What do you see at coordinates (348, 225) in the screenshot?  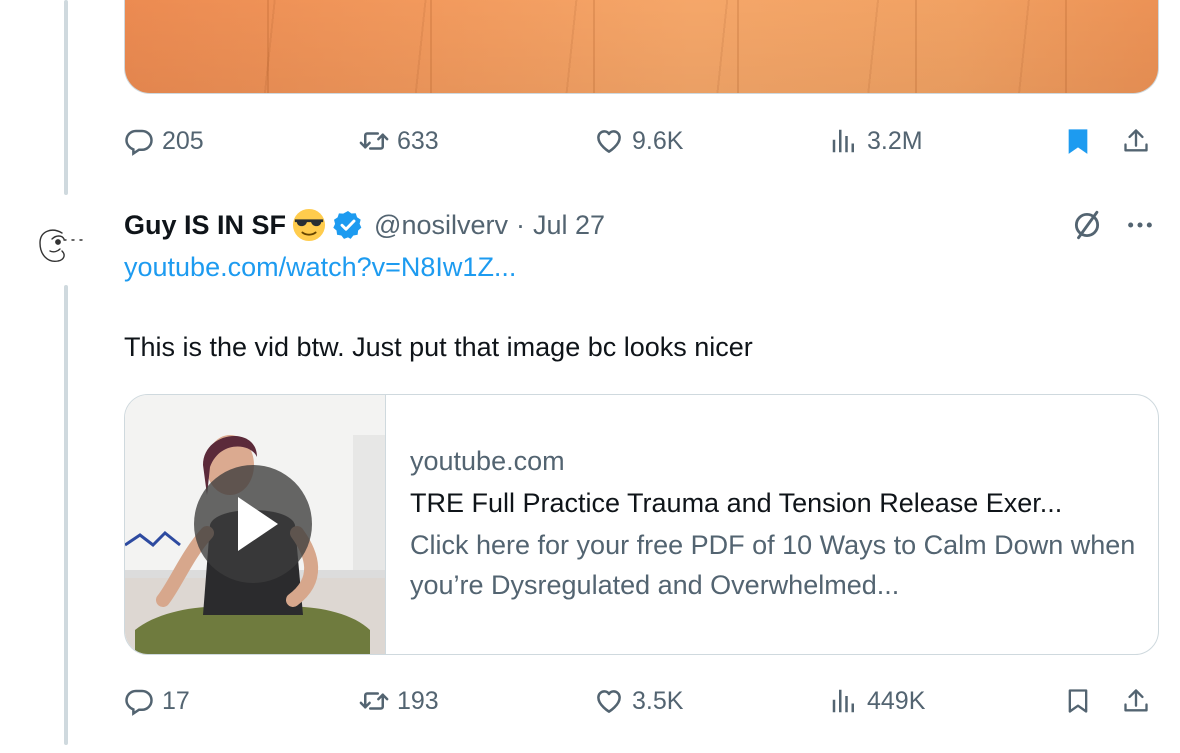 I see `verified-badge-icon` at bounding box center [348, 225].